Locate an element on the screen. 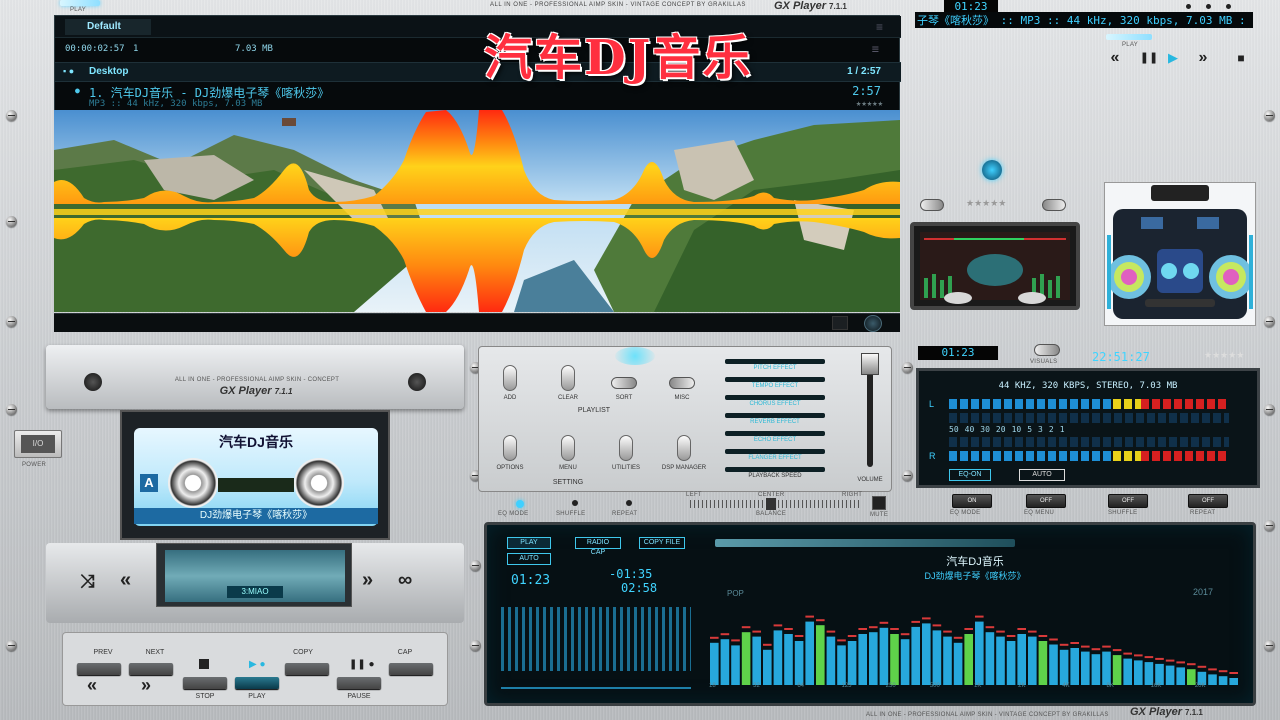  play-key is located at coordinates (257, 683).